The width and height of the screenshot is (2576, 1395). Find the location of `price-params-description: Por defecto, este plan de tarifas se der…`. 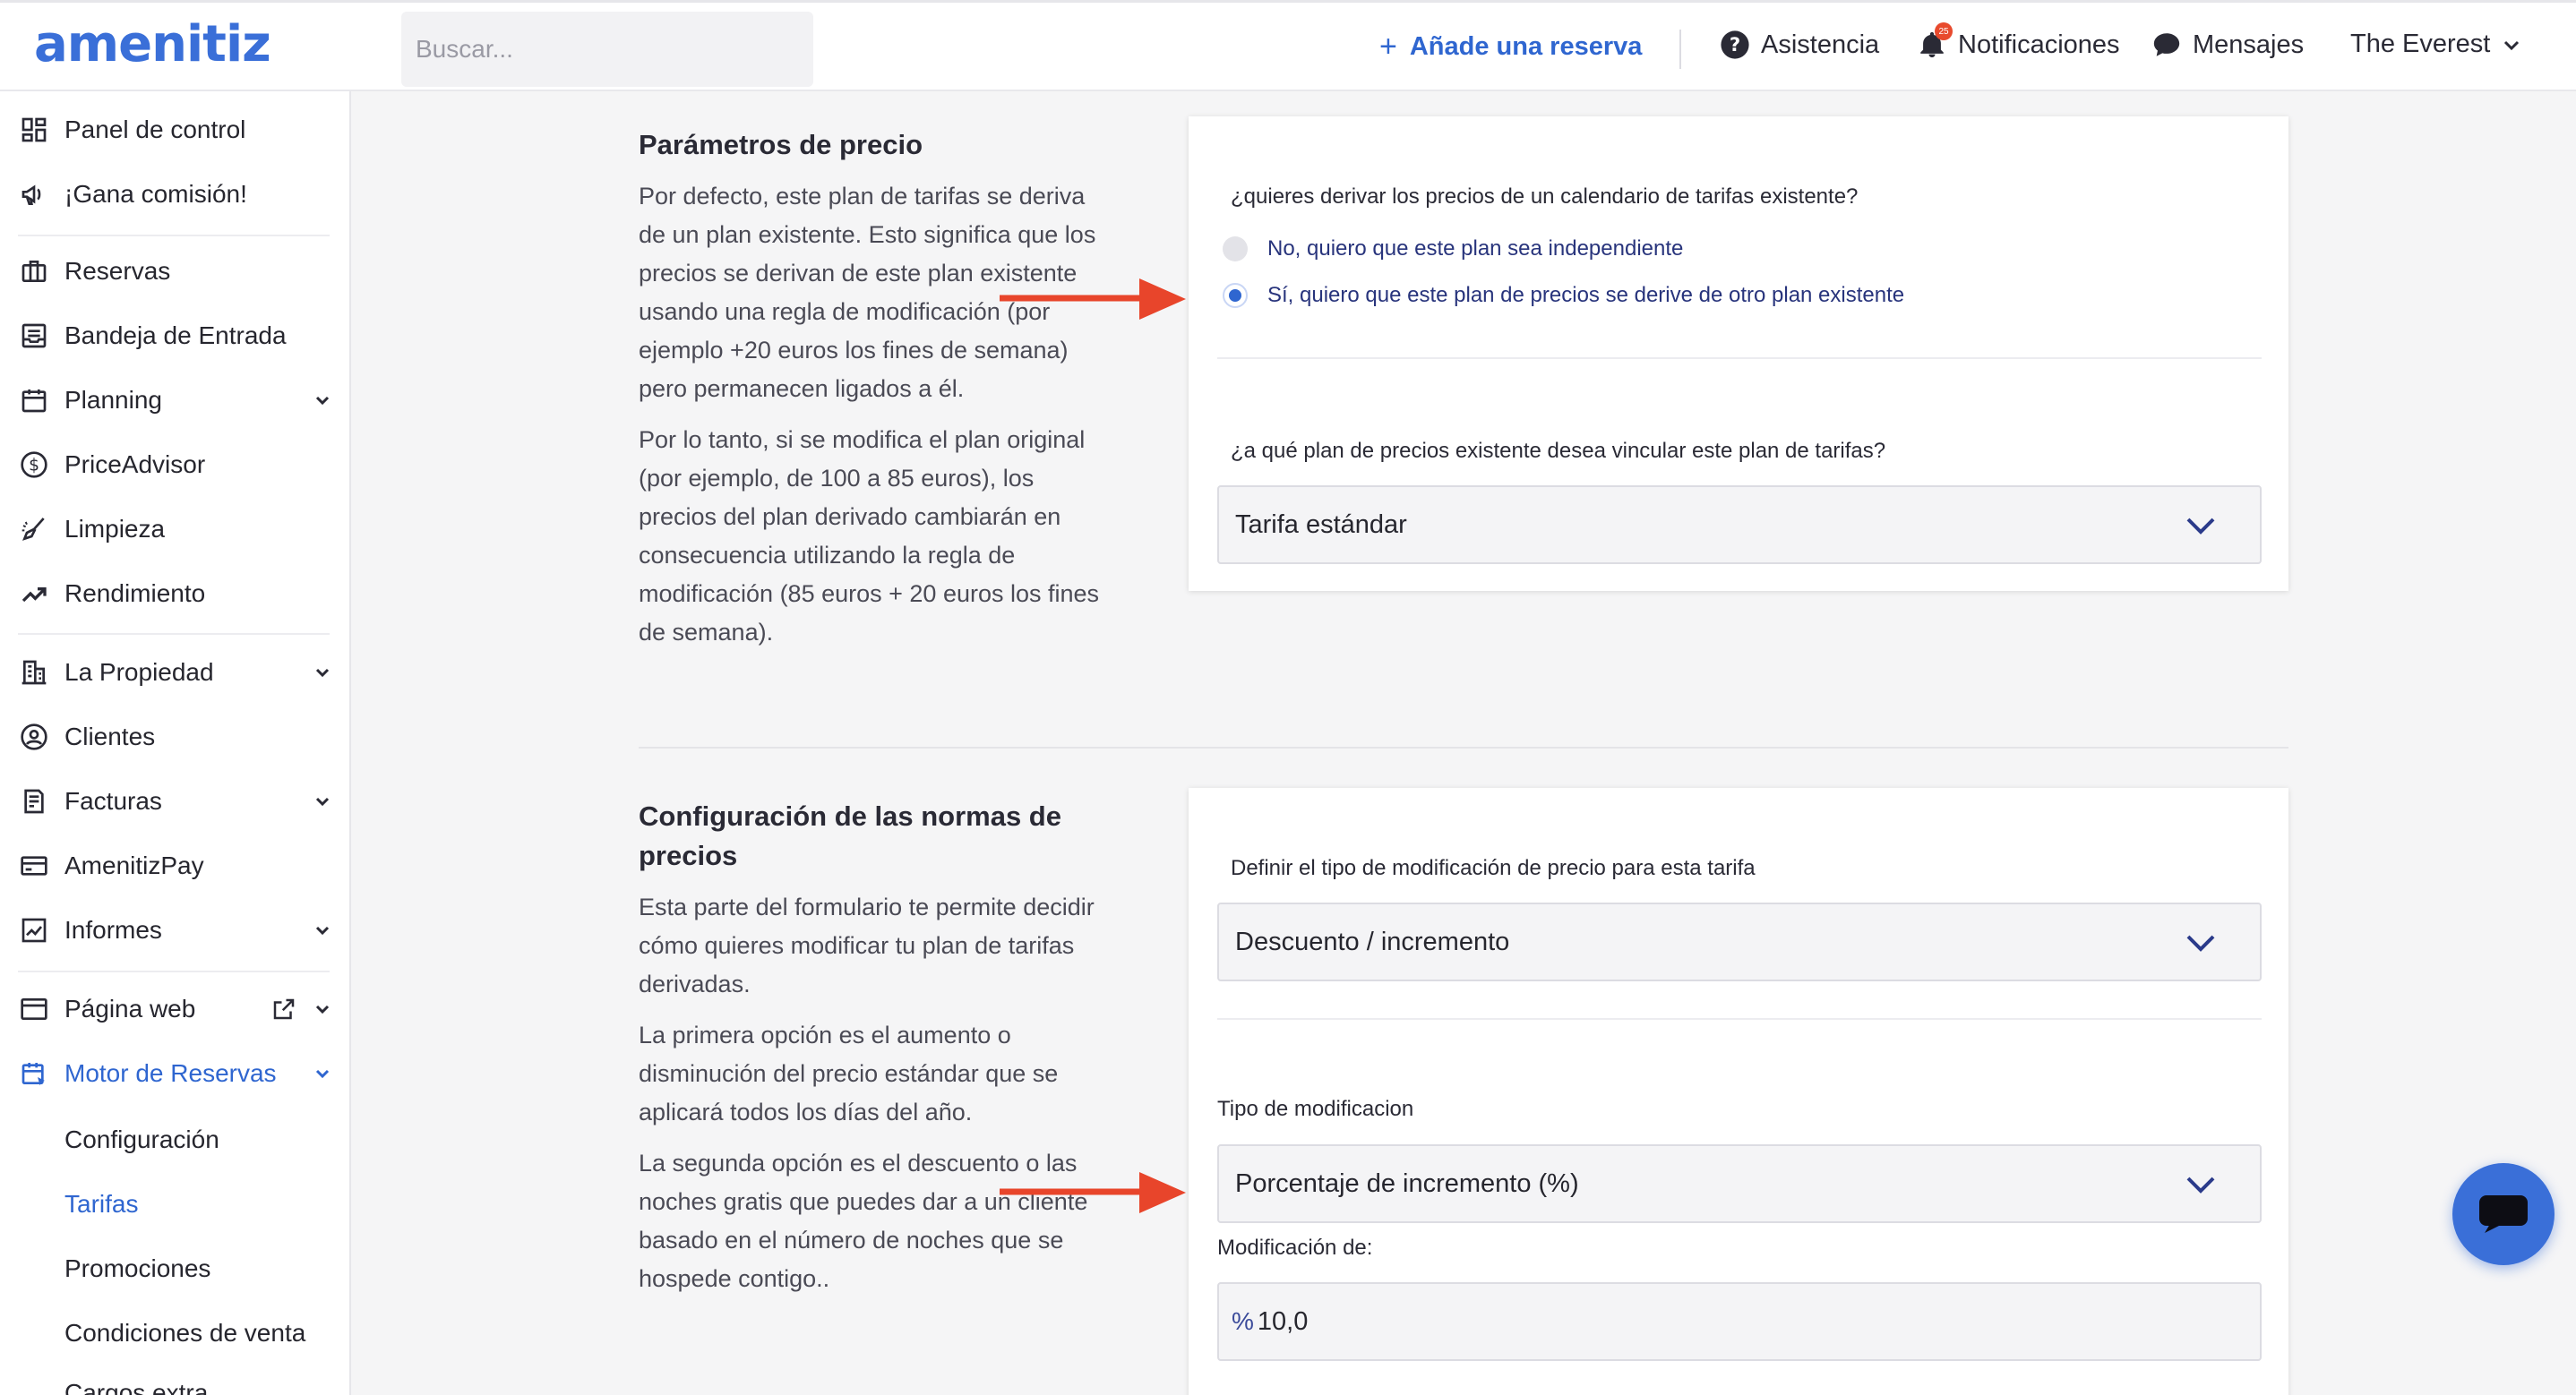

price-params-description: Por defecto, este plan de tarifas se der… is located at coordinates (871, 414).